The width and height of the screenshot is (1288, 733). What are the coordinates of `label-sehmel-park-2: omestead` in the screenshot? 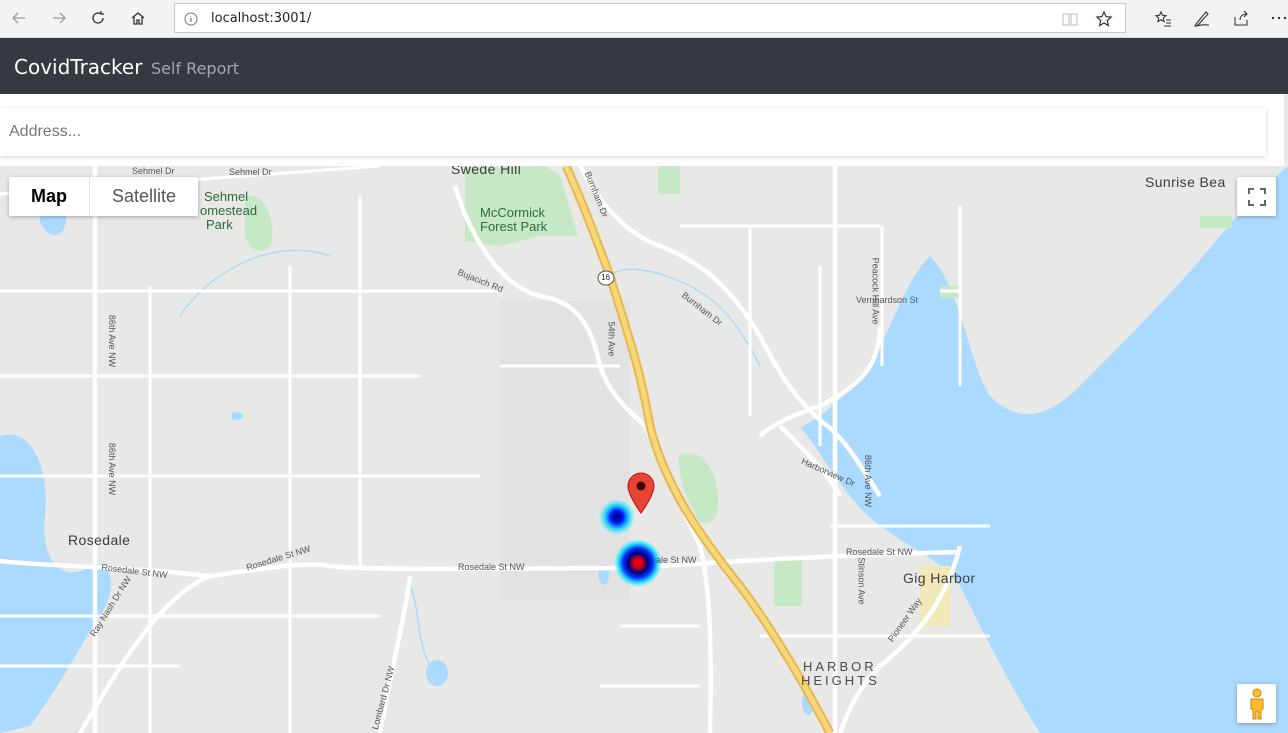 It's located at (229, 210).